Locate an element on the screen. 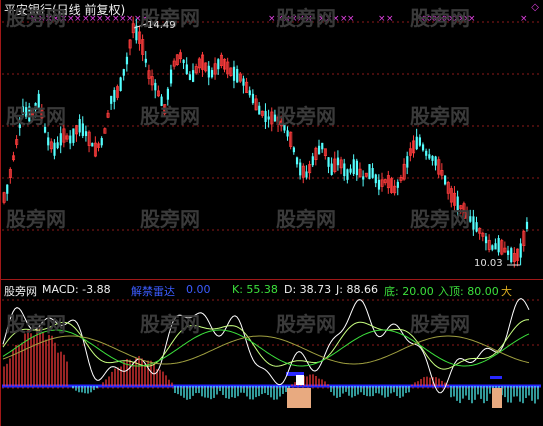 The height and width of the screenshot is (426, 543). big-label: 大 is located at coordinates (506, 291).